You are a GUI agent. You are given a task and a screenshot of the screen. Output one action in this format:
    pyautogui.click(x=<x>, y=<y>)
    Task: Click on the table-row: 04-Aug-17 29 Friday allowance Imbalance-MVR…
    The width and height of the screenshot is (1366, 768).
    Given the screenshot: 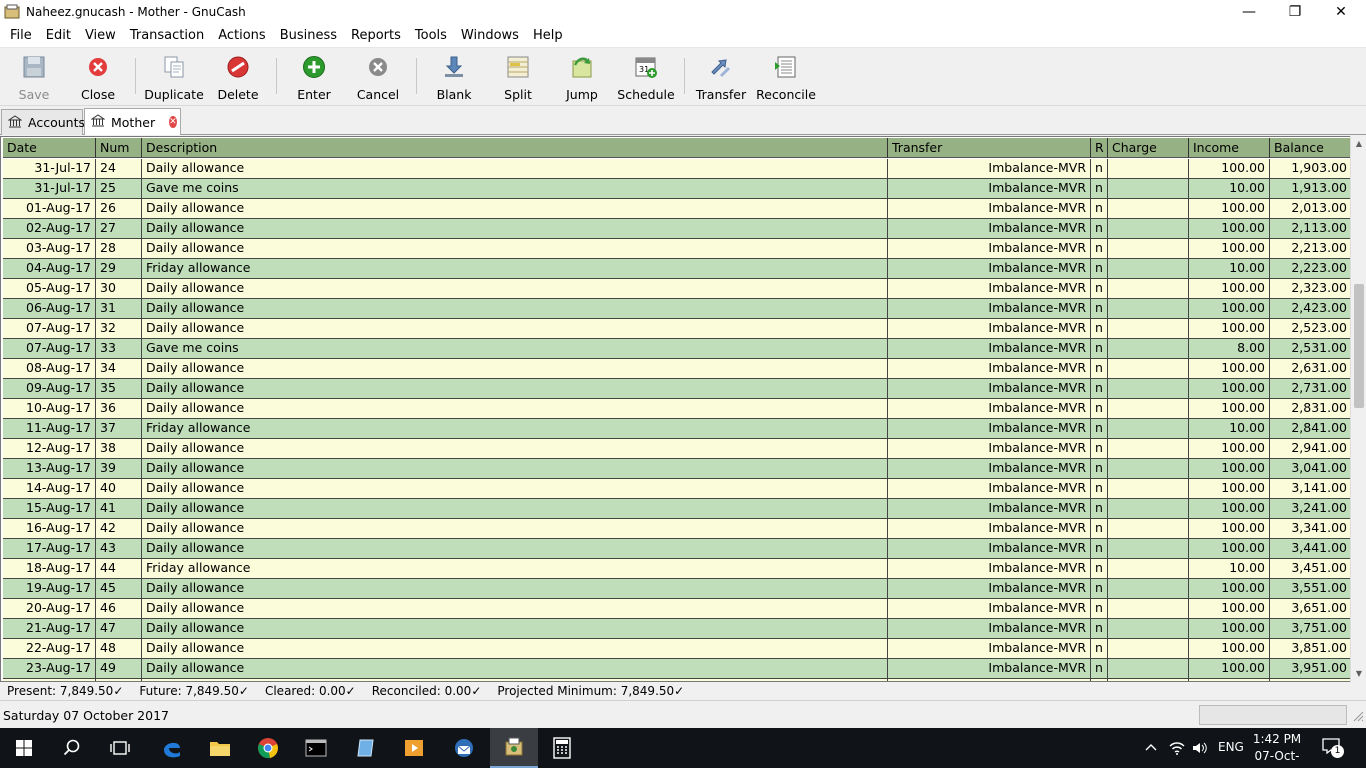 What is the action you would take?
    pyautogui.click(x=677, y=269)
    